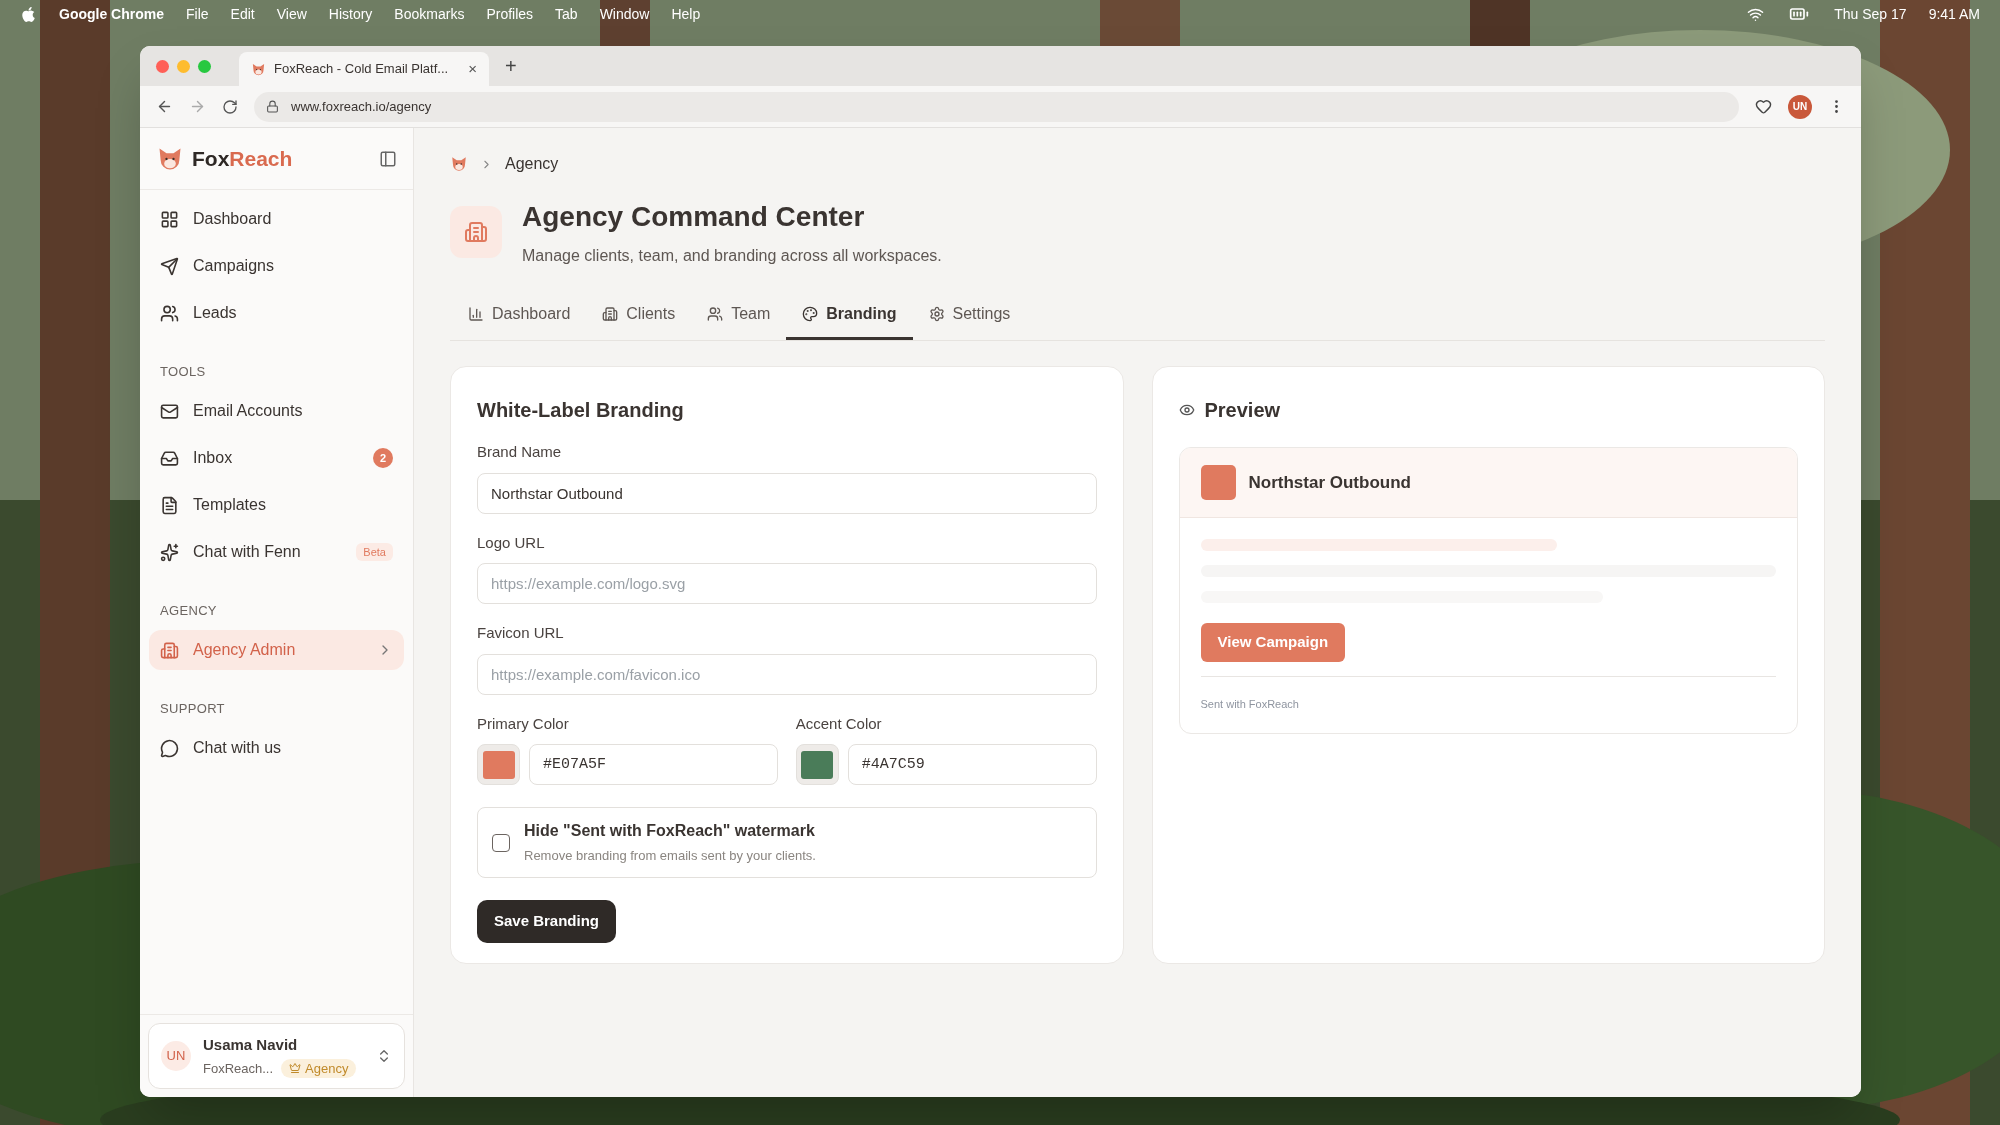 Image resolution: width=2000 pixels, height=1125 pixels. Describe the element at coordinates (1763, 106) in the screenshot. I see `heart-icon` at that location.